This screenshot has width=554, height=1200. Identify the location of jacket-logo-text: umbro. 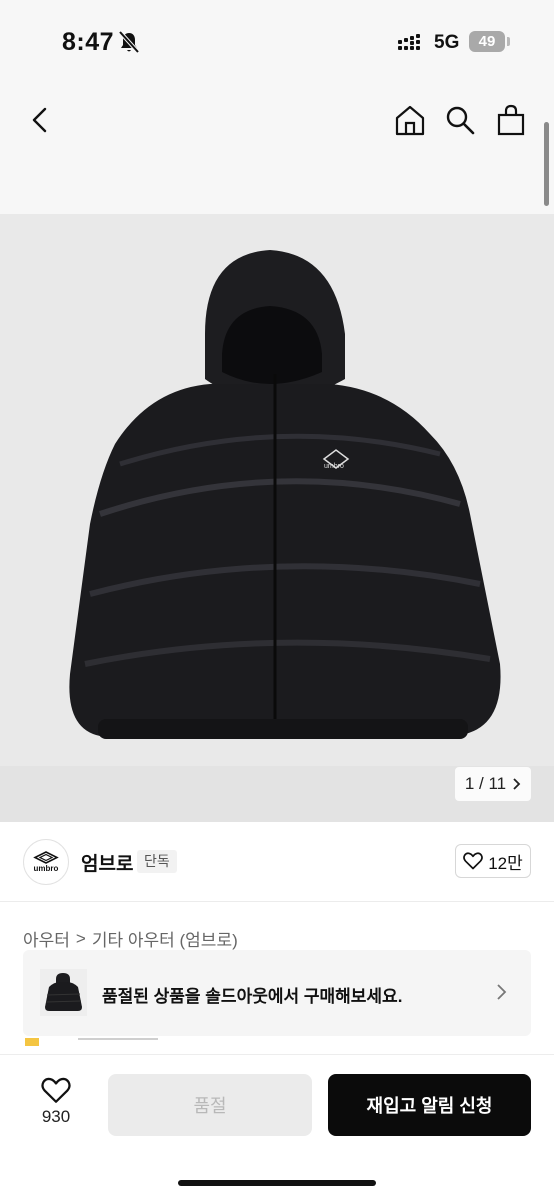
(334, 466).